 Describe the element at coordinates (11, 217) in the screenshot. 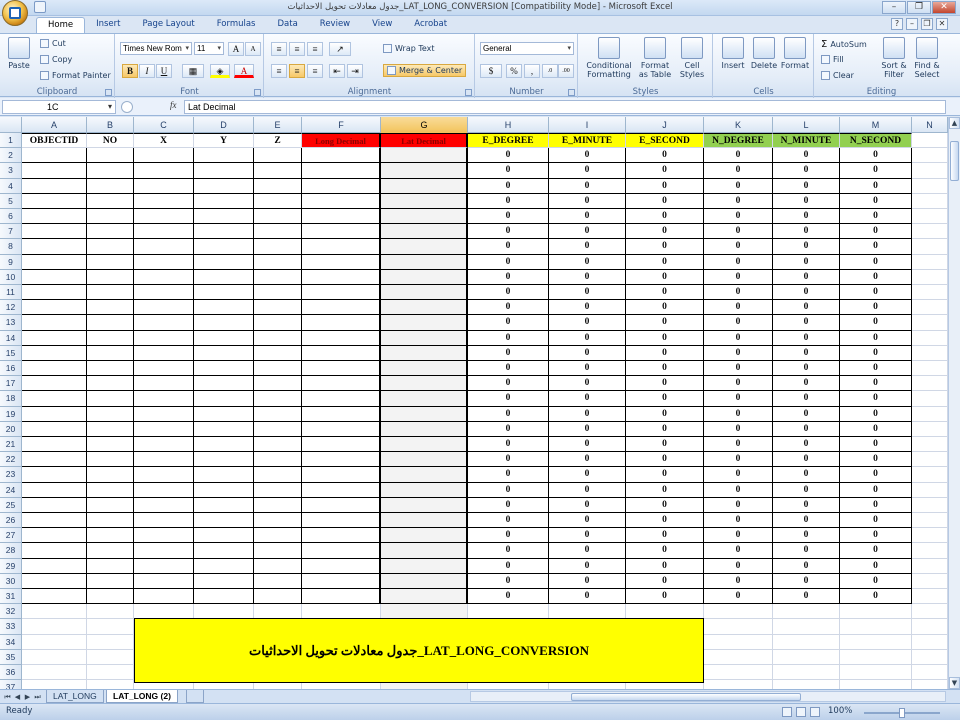

I see `row-header-6: 6` at that location.